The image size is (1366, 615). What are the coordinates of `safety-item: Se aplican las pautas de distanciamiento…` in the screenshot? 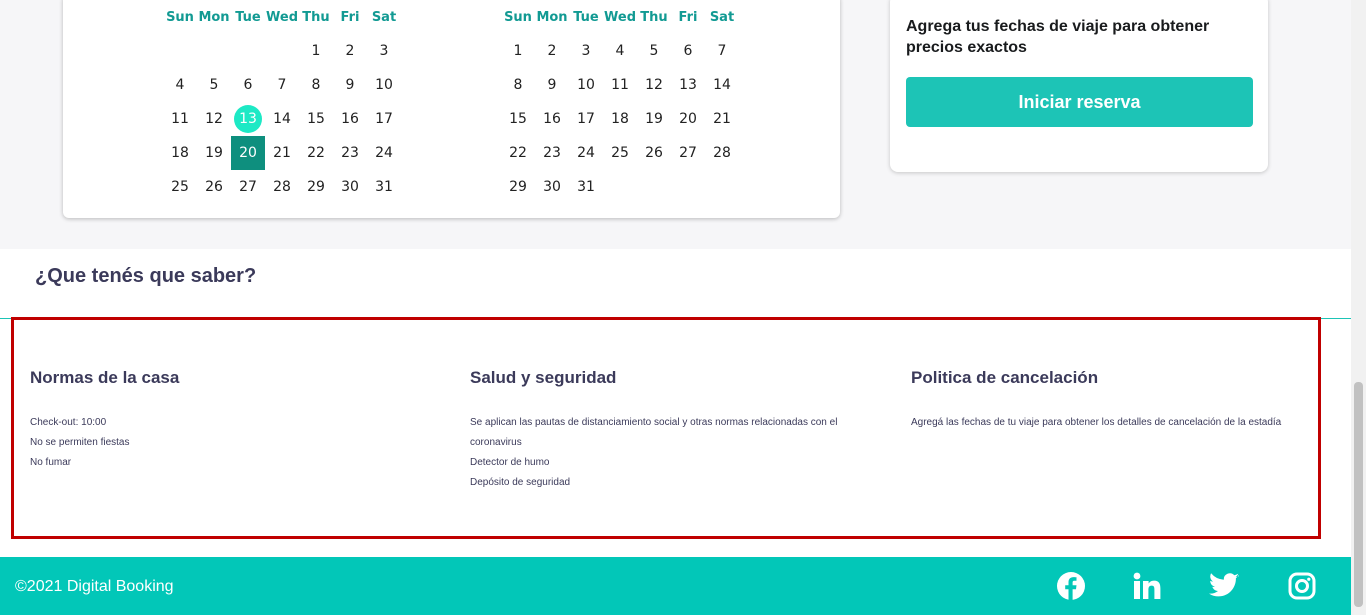 It's located at (654, 432).